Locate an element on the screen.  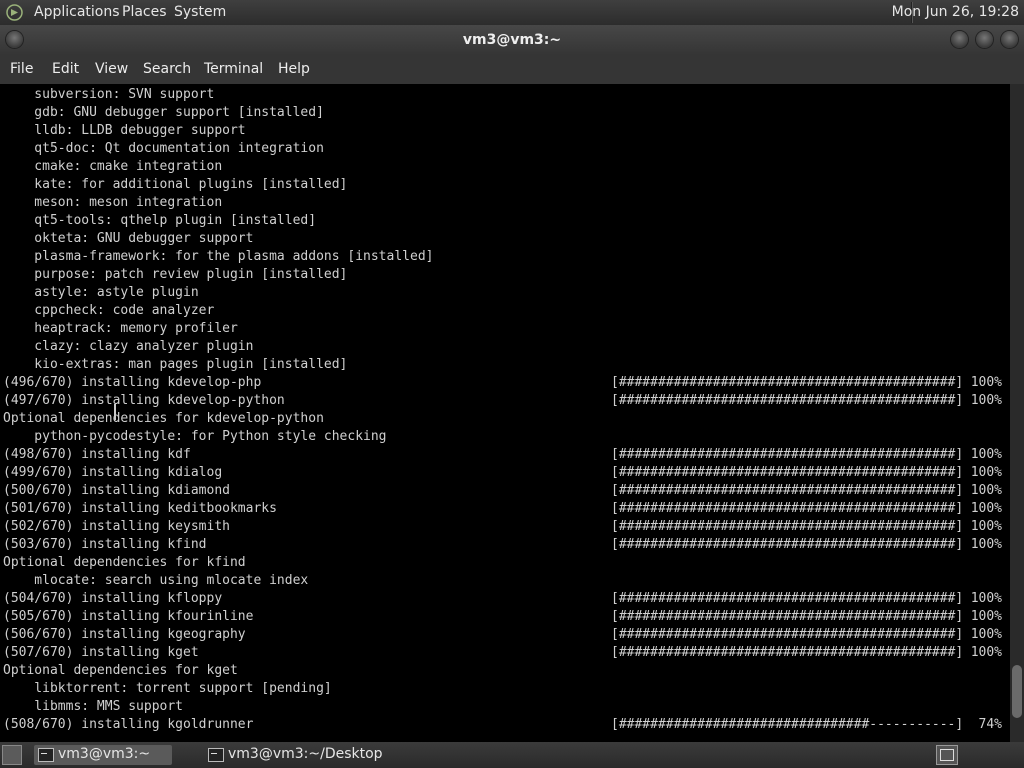
menu-help: Help is located at coordinates (294, 69).